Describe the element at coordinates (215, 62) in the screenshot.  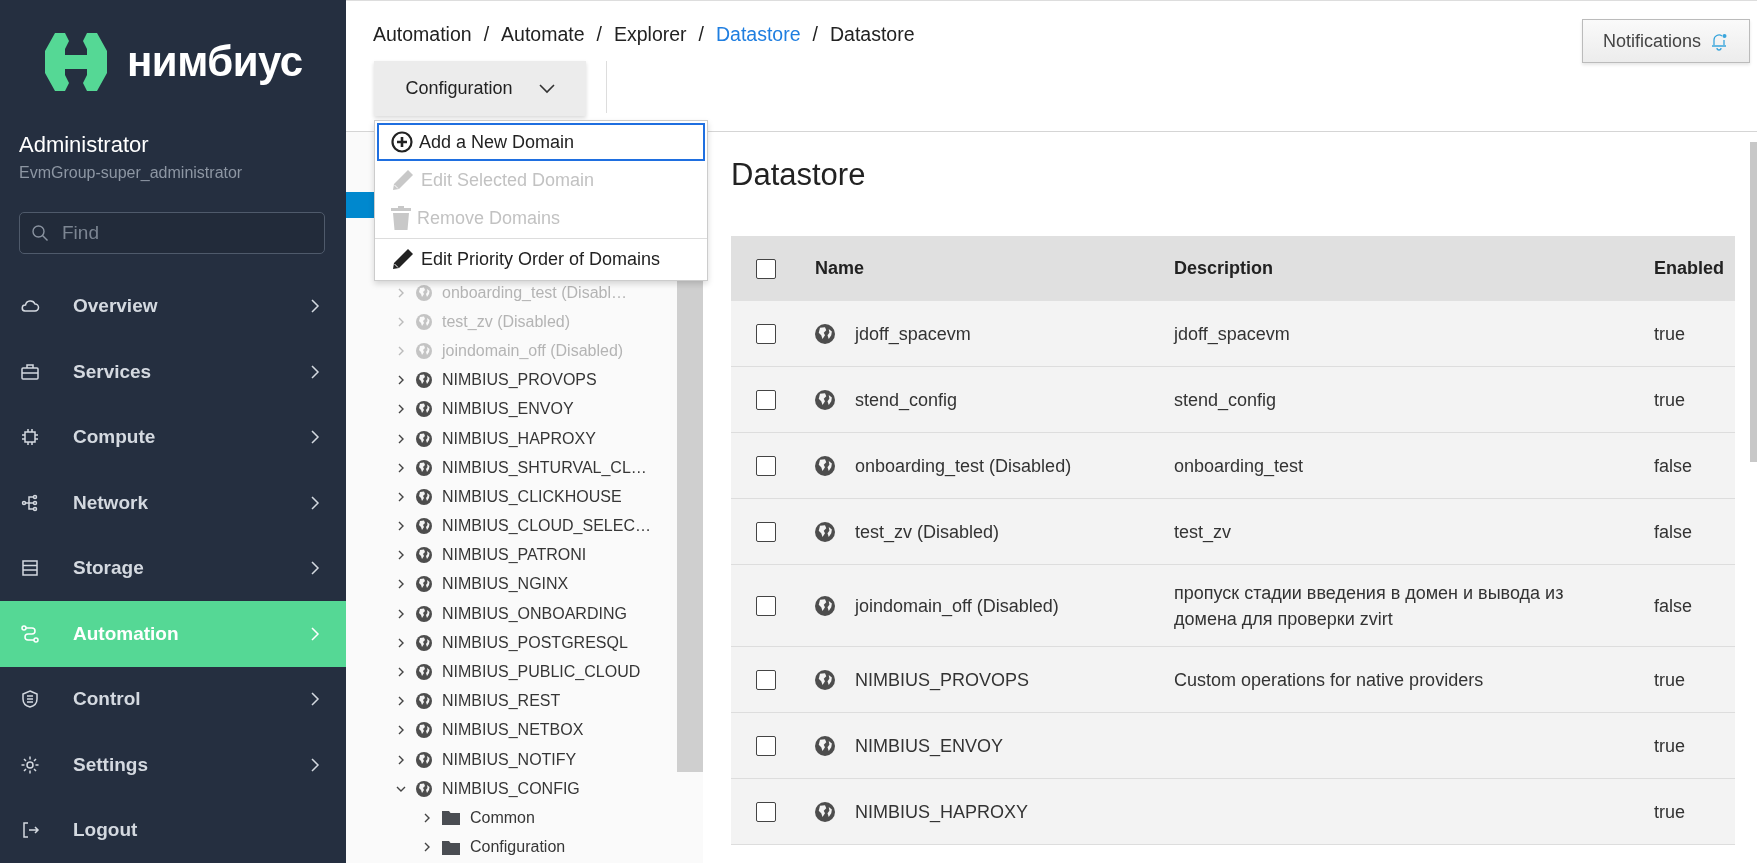
I see `logo-text: нимбиус` at that location.